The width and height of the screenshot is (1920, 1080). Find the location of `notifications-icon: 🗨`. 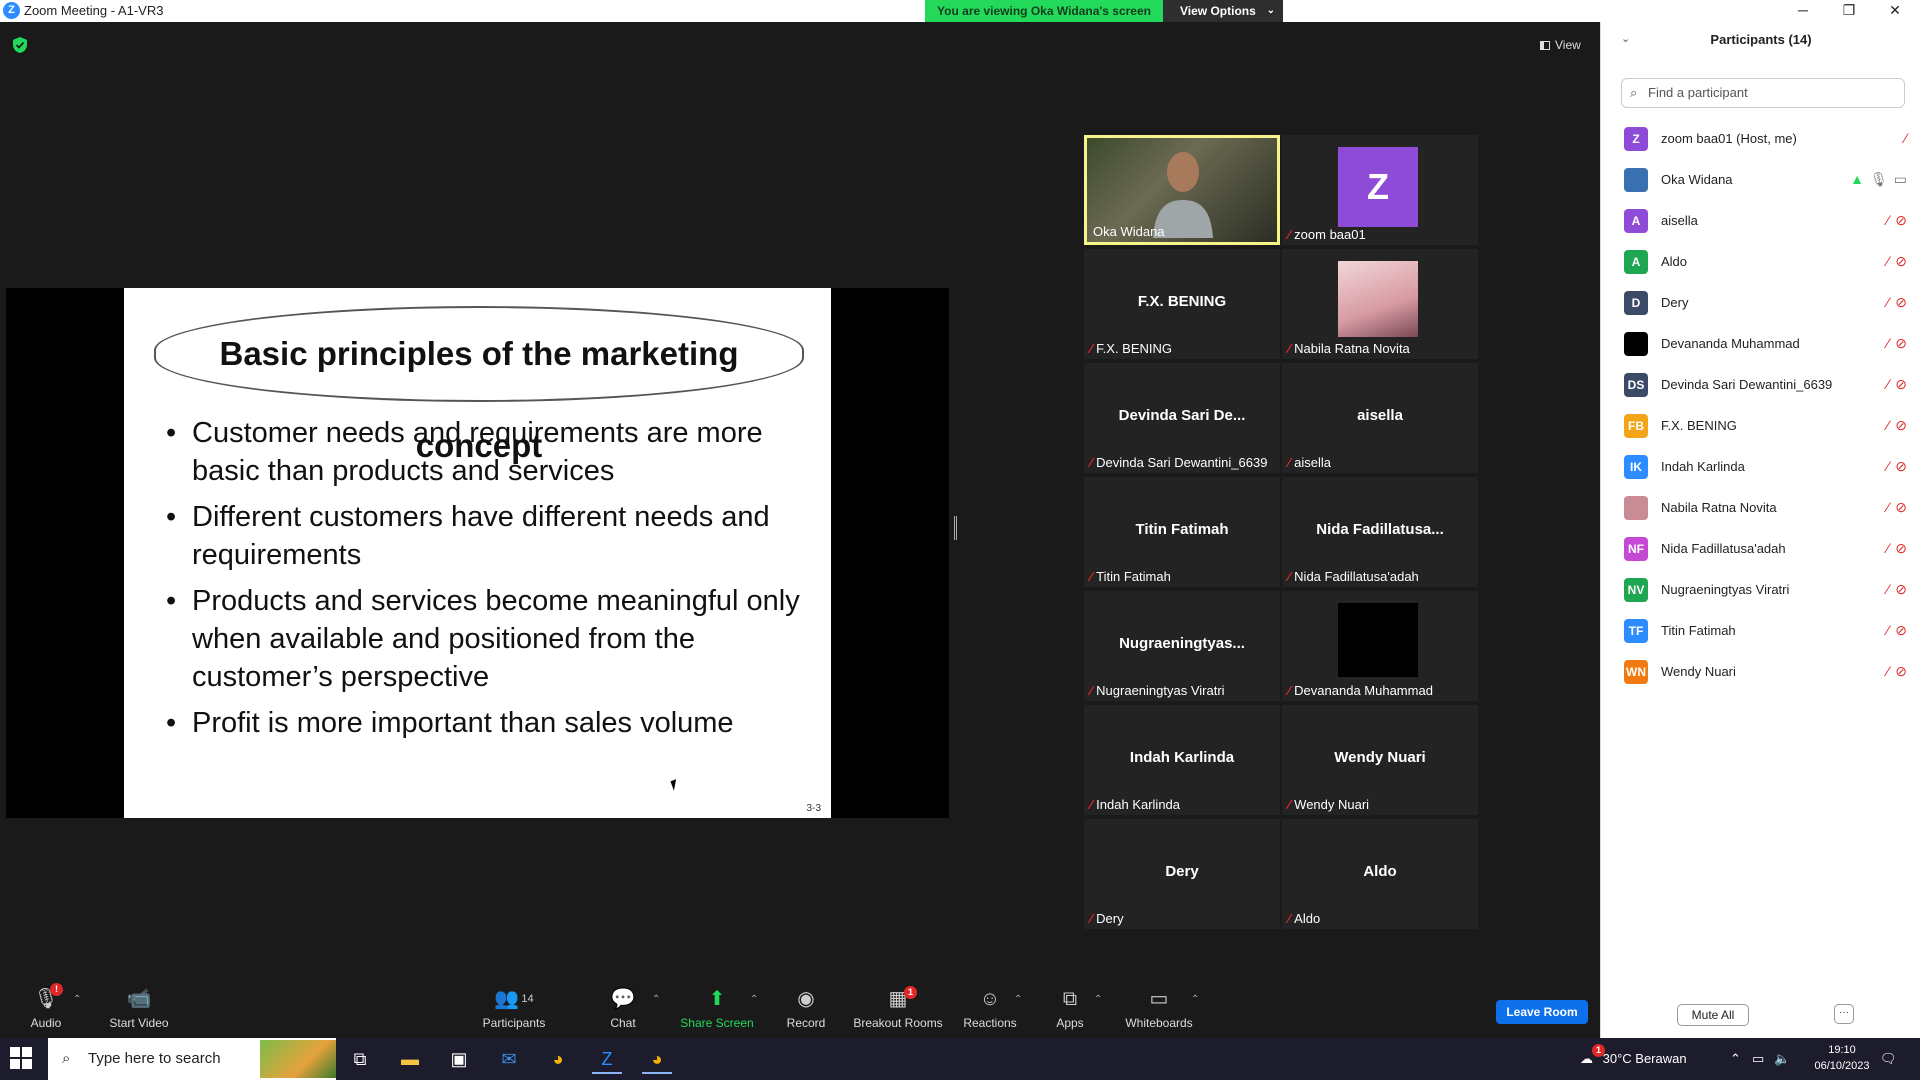

notifications-icon: 🗨 is located at coordinates (1888, 1059).